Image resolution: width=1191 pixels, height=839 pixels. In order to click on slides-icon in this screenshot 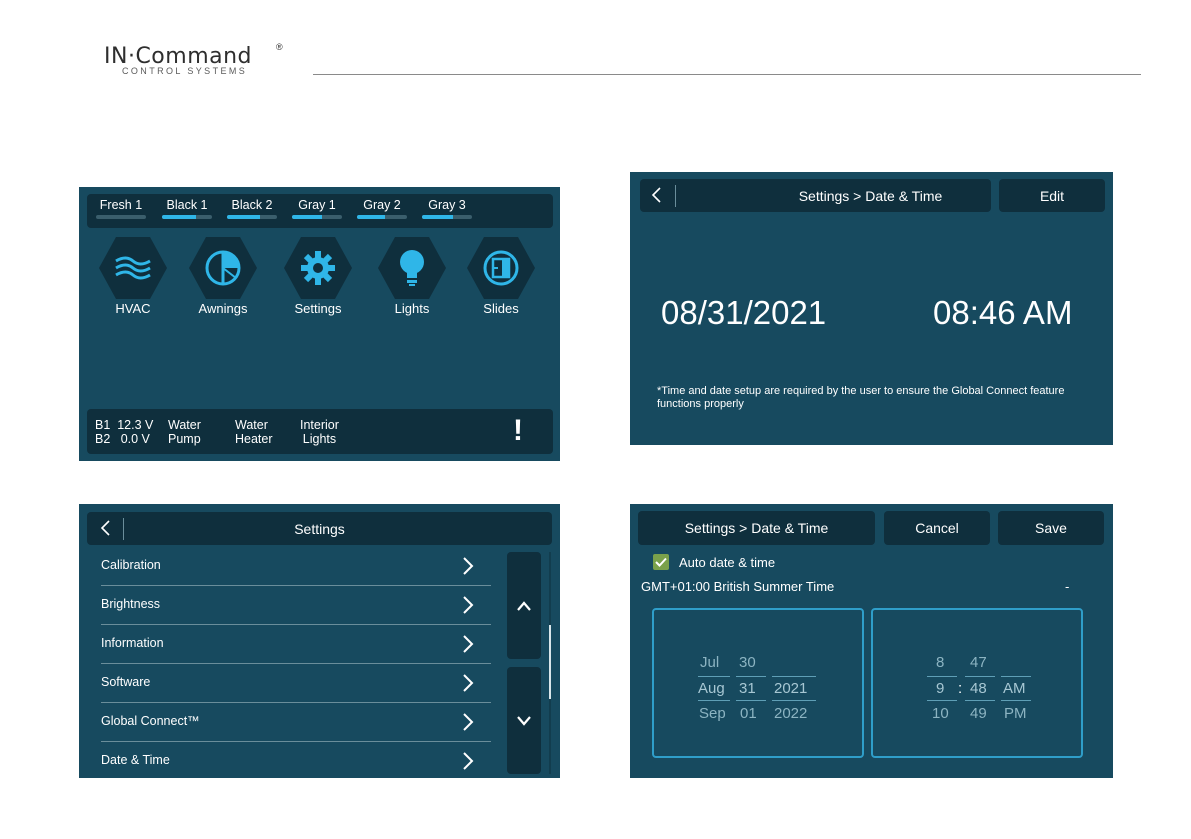, I will do `click(501, 268)`.